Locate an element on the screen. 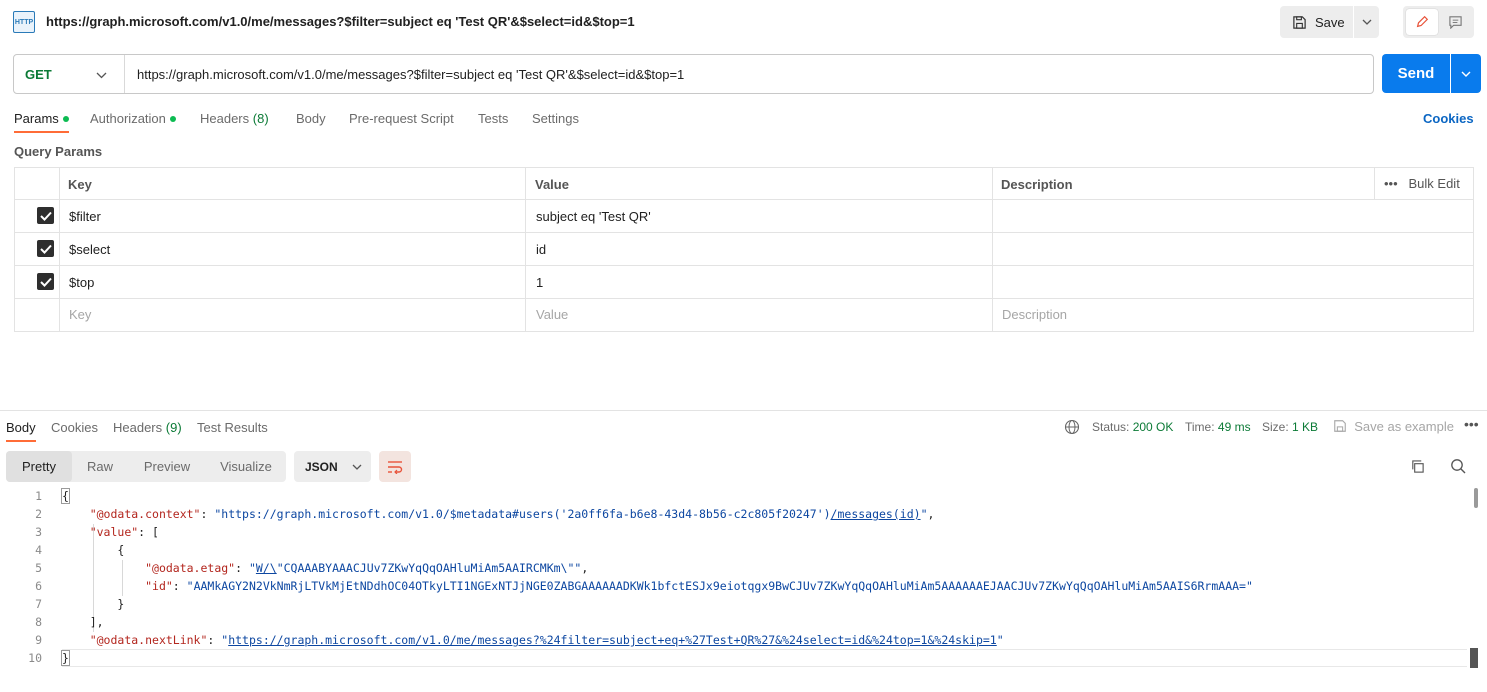  status-dot is located at coordinates (65, 118).